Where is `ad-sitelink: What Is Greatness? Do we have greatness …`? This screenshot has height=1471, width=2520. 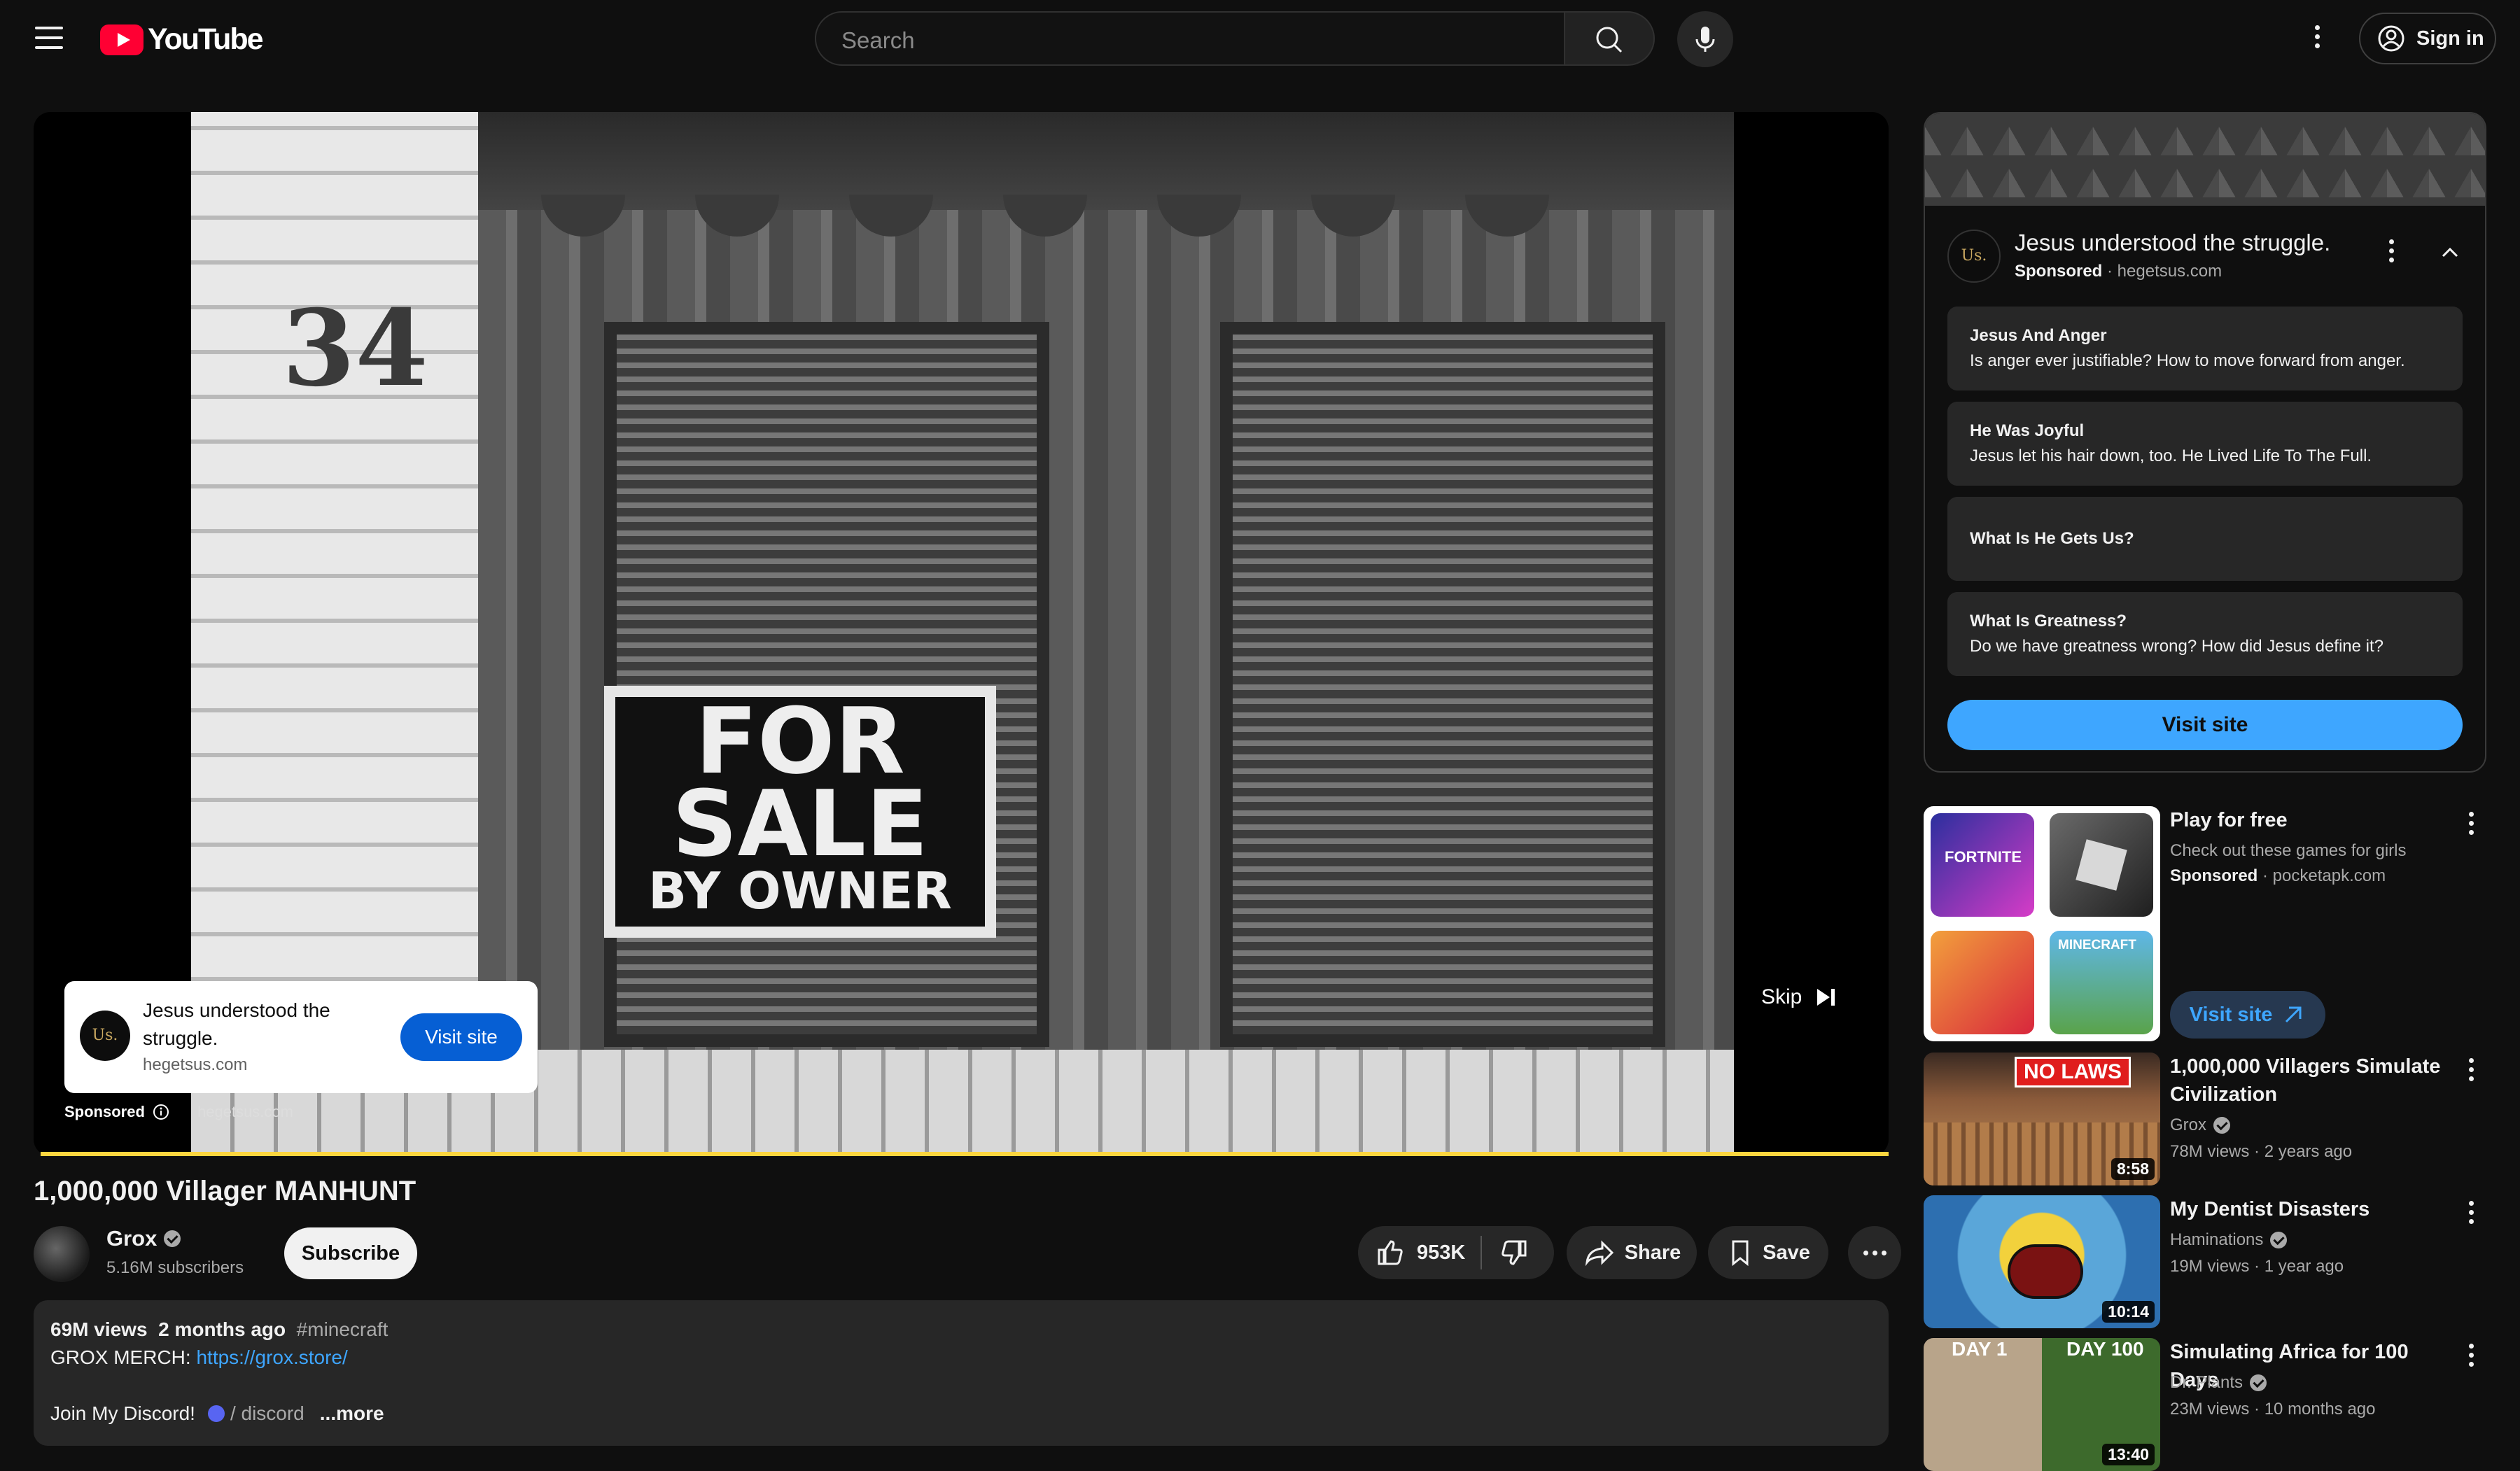 ad-sitelink: What Is Greatness? Do we have greatness … is located at coordinates (2205, 634).